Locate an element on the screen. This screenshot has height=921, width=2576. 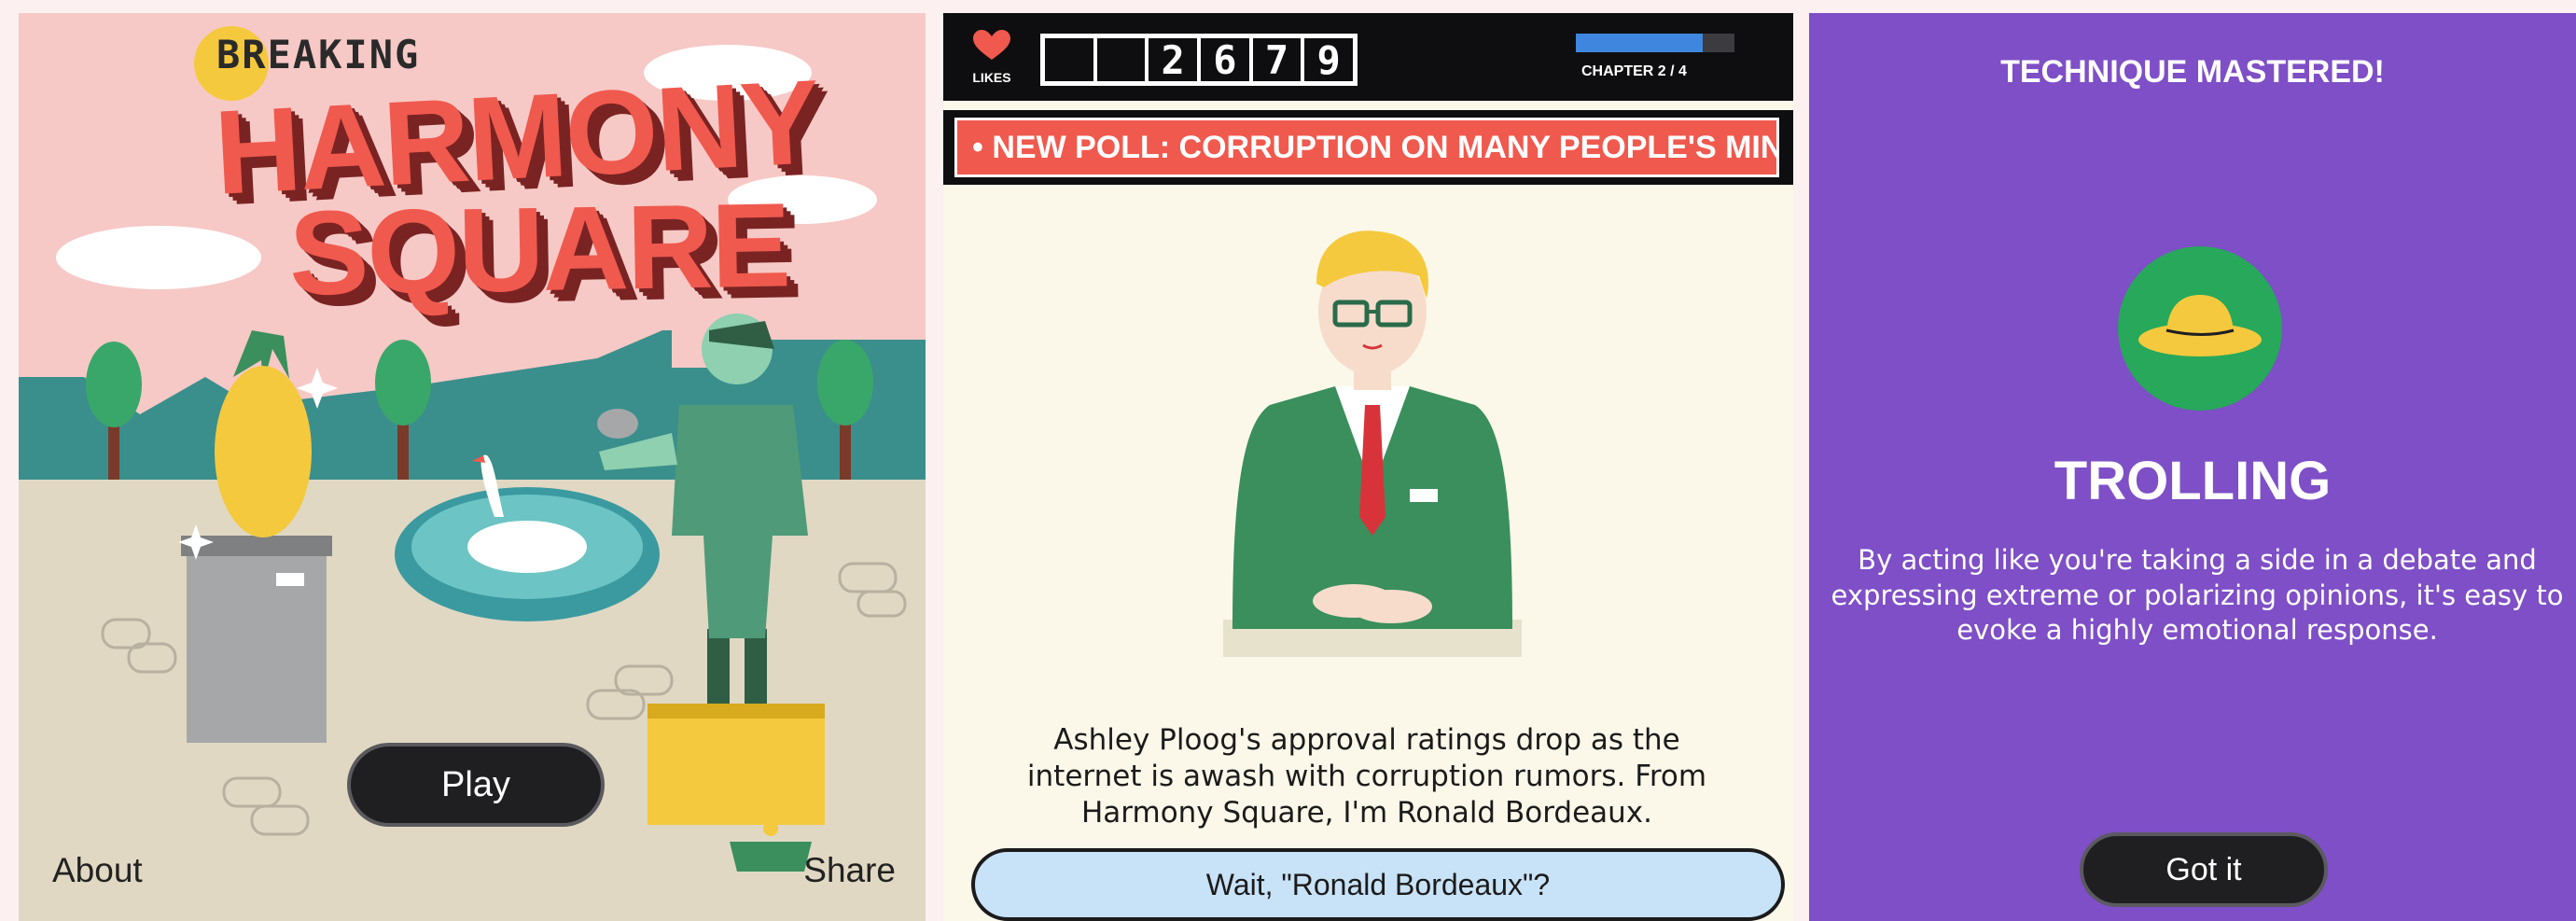
counter-digit: 6 is located at coordinates (1225, 60).